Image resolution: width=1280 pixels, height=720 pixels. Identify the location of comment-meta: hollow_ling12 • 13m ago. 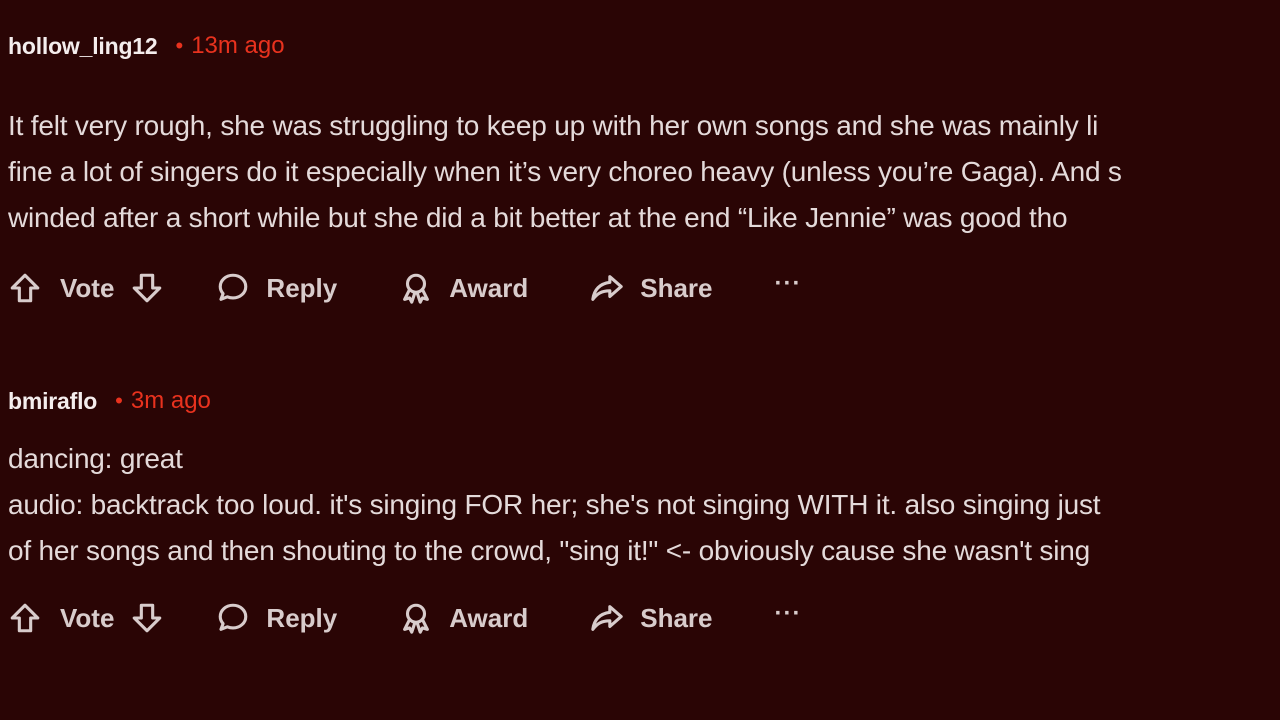
(644, 46).